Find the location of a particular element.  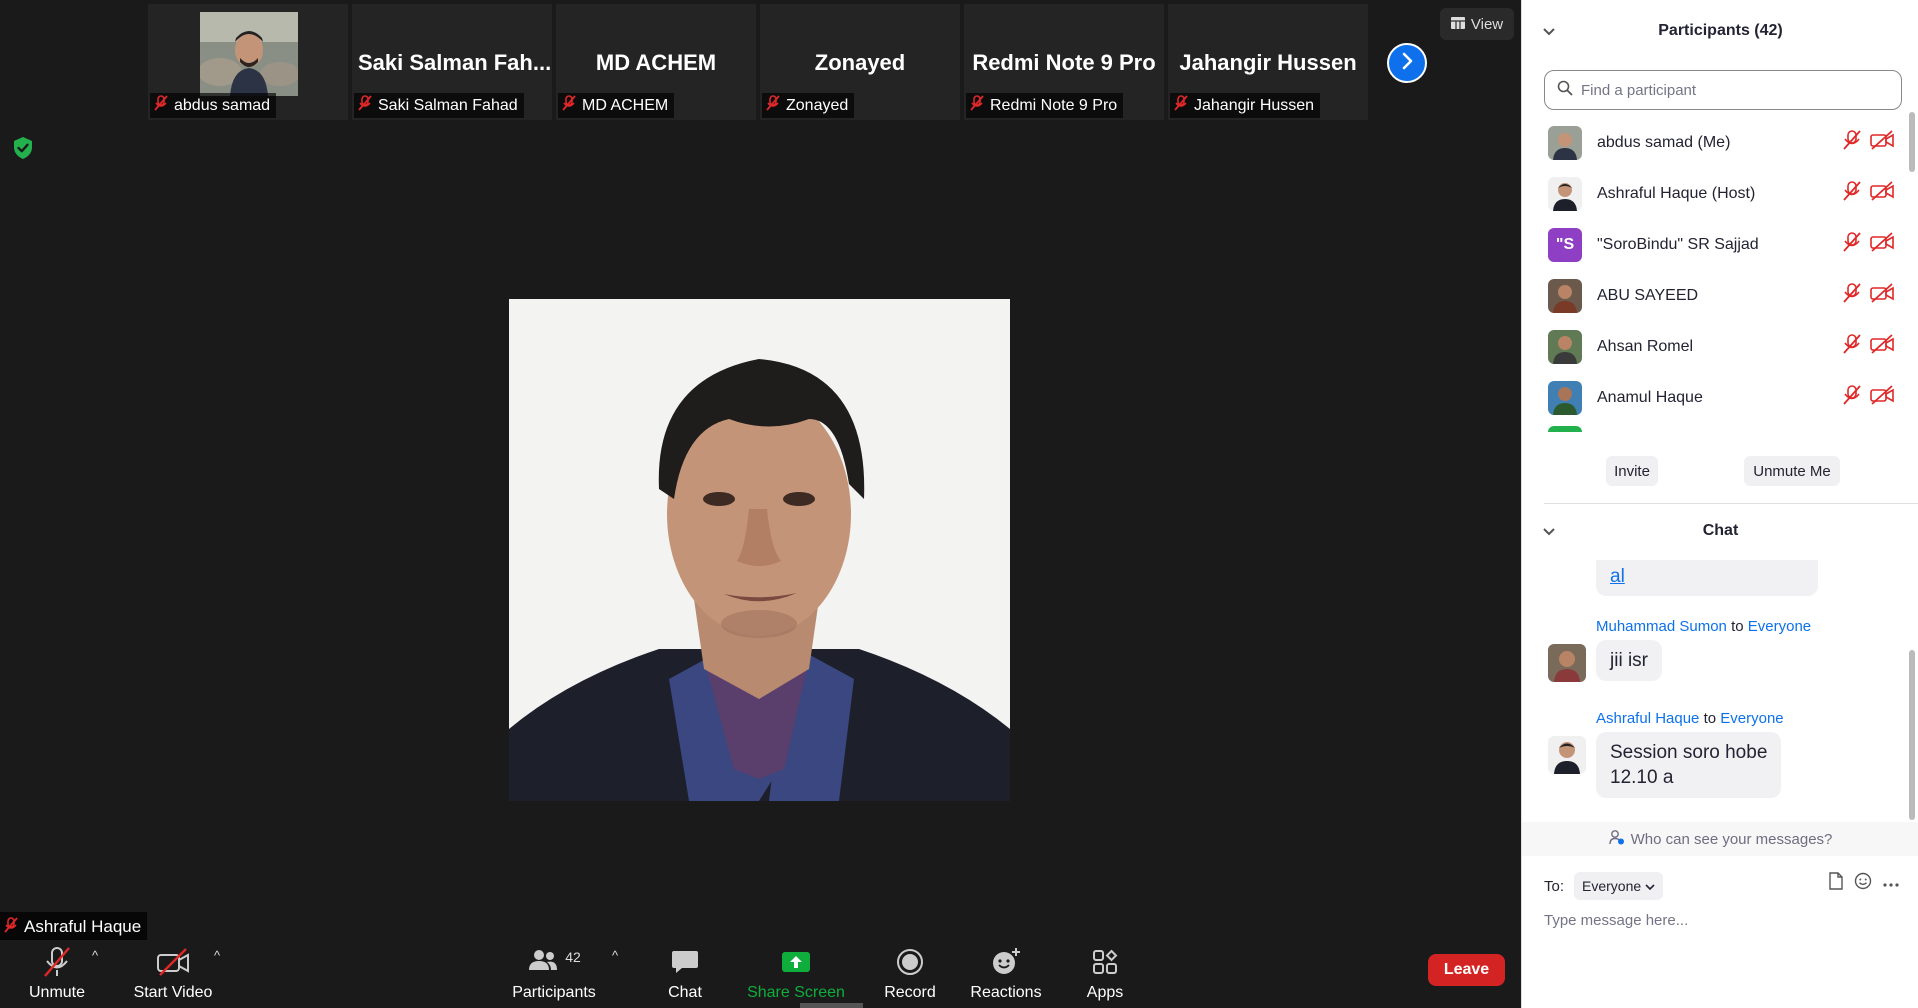

recipient-row: To: Everyone is located at coordinates (1604, 886).